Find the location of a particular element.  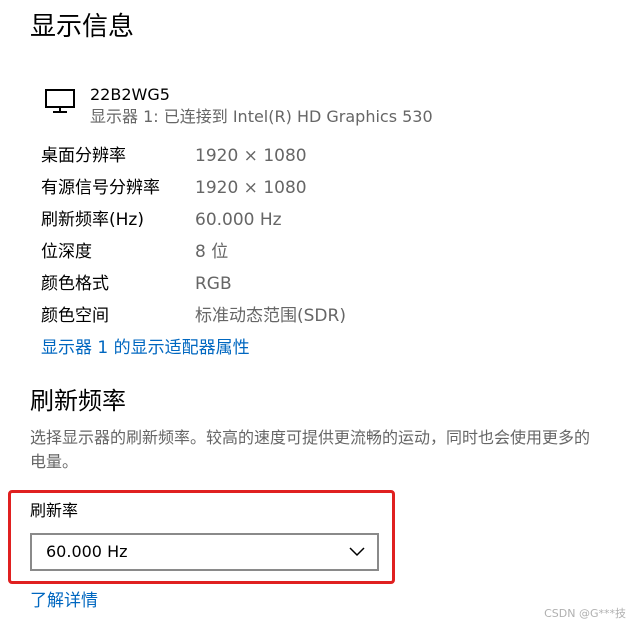

refresh-rate-section-title: 刷新频率 is located at coordinates (78, 401).